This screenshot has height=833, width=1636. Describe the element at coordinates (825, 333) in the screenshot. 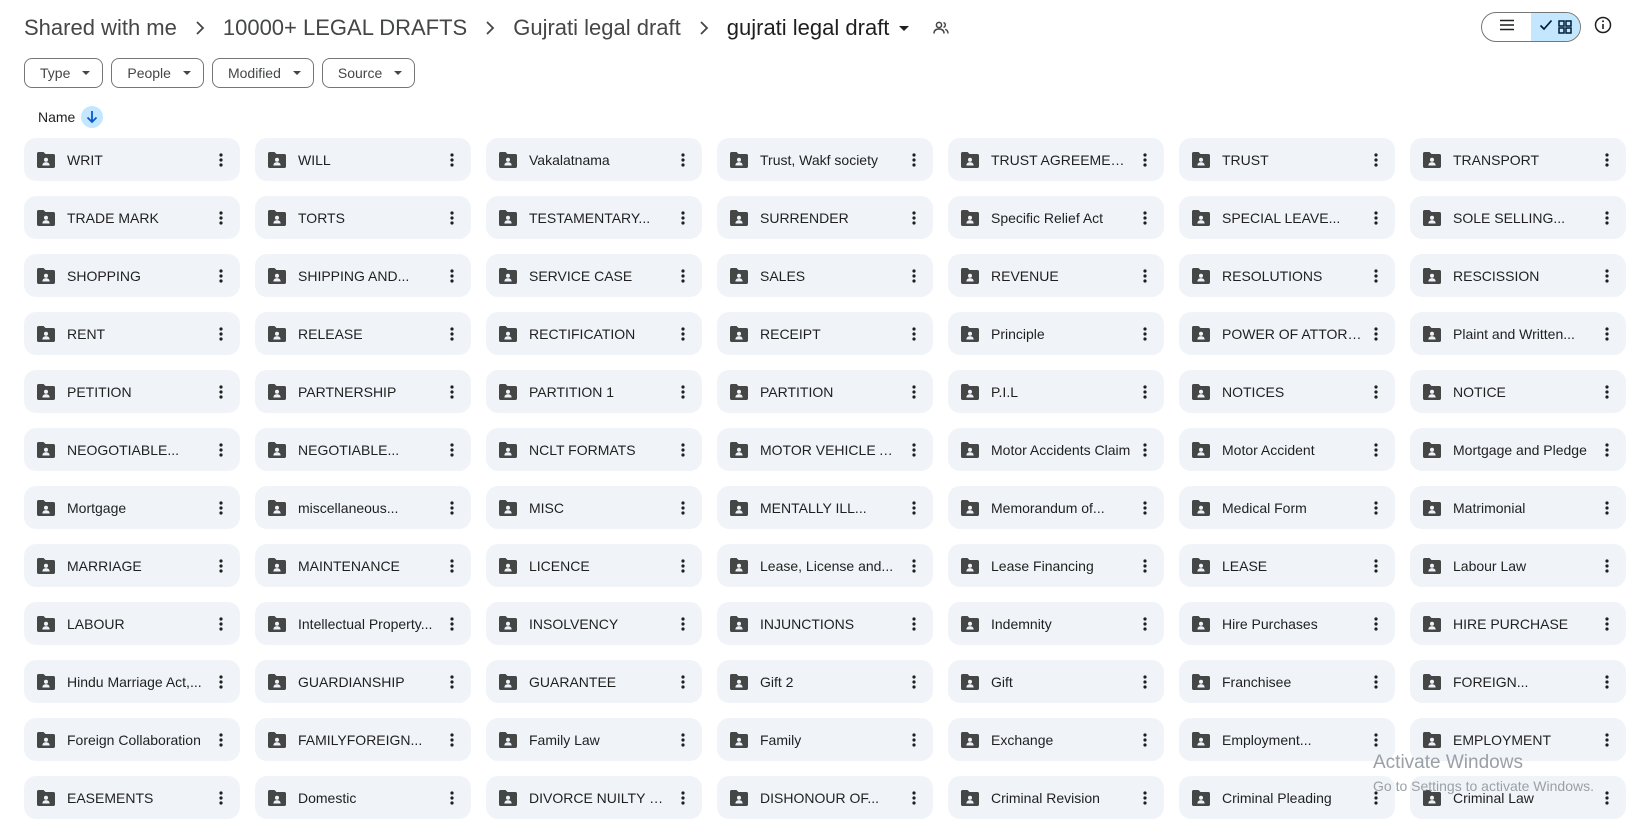

I see `folder-card: RECEIPT` at that location.